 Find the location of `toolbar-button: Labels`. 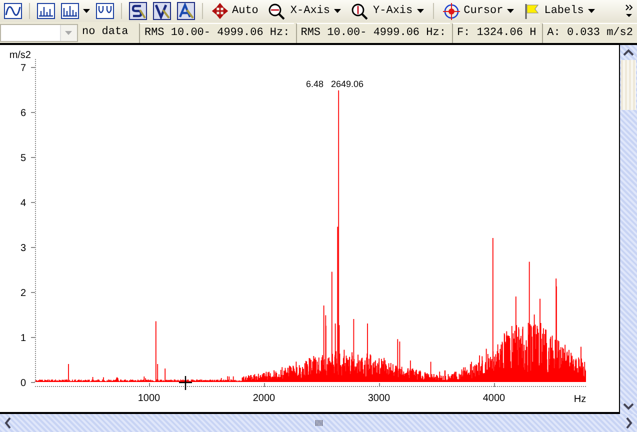

toolbar-button: Labels is located at coordinates (559, 11).